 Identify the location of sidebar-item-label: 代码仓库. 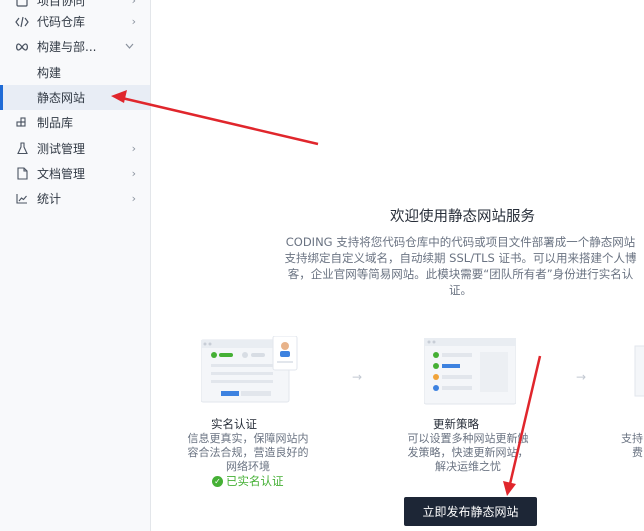
(61, 22).